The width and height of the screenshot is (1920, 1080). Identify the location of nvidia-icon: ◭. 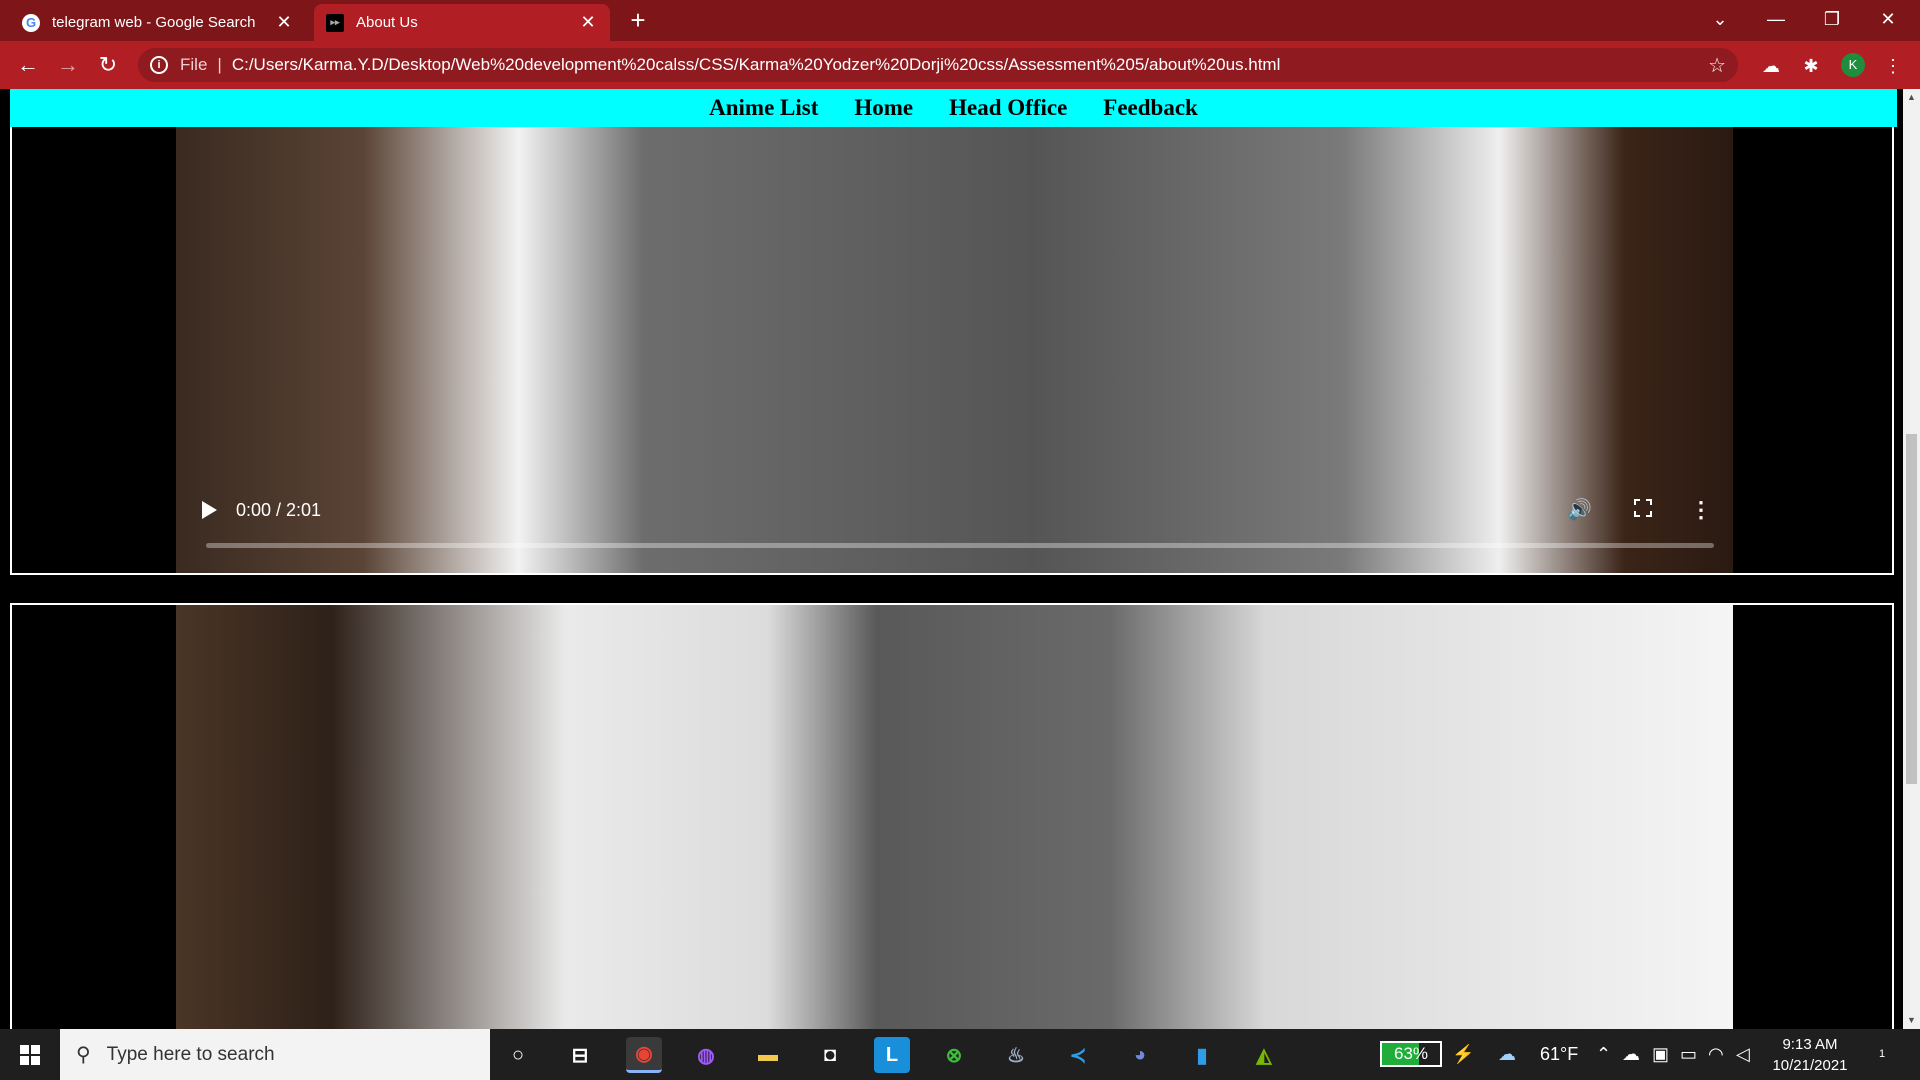
(1264, 1055).